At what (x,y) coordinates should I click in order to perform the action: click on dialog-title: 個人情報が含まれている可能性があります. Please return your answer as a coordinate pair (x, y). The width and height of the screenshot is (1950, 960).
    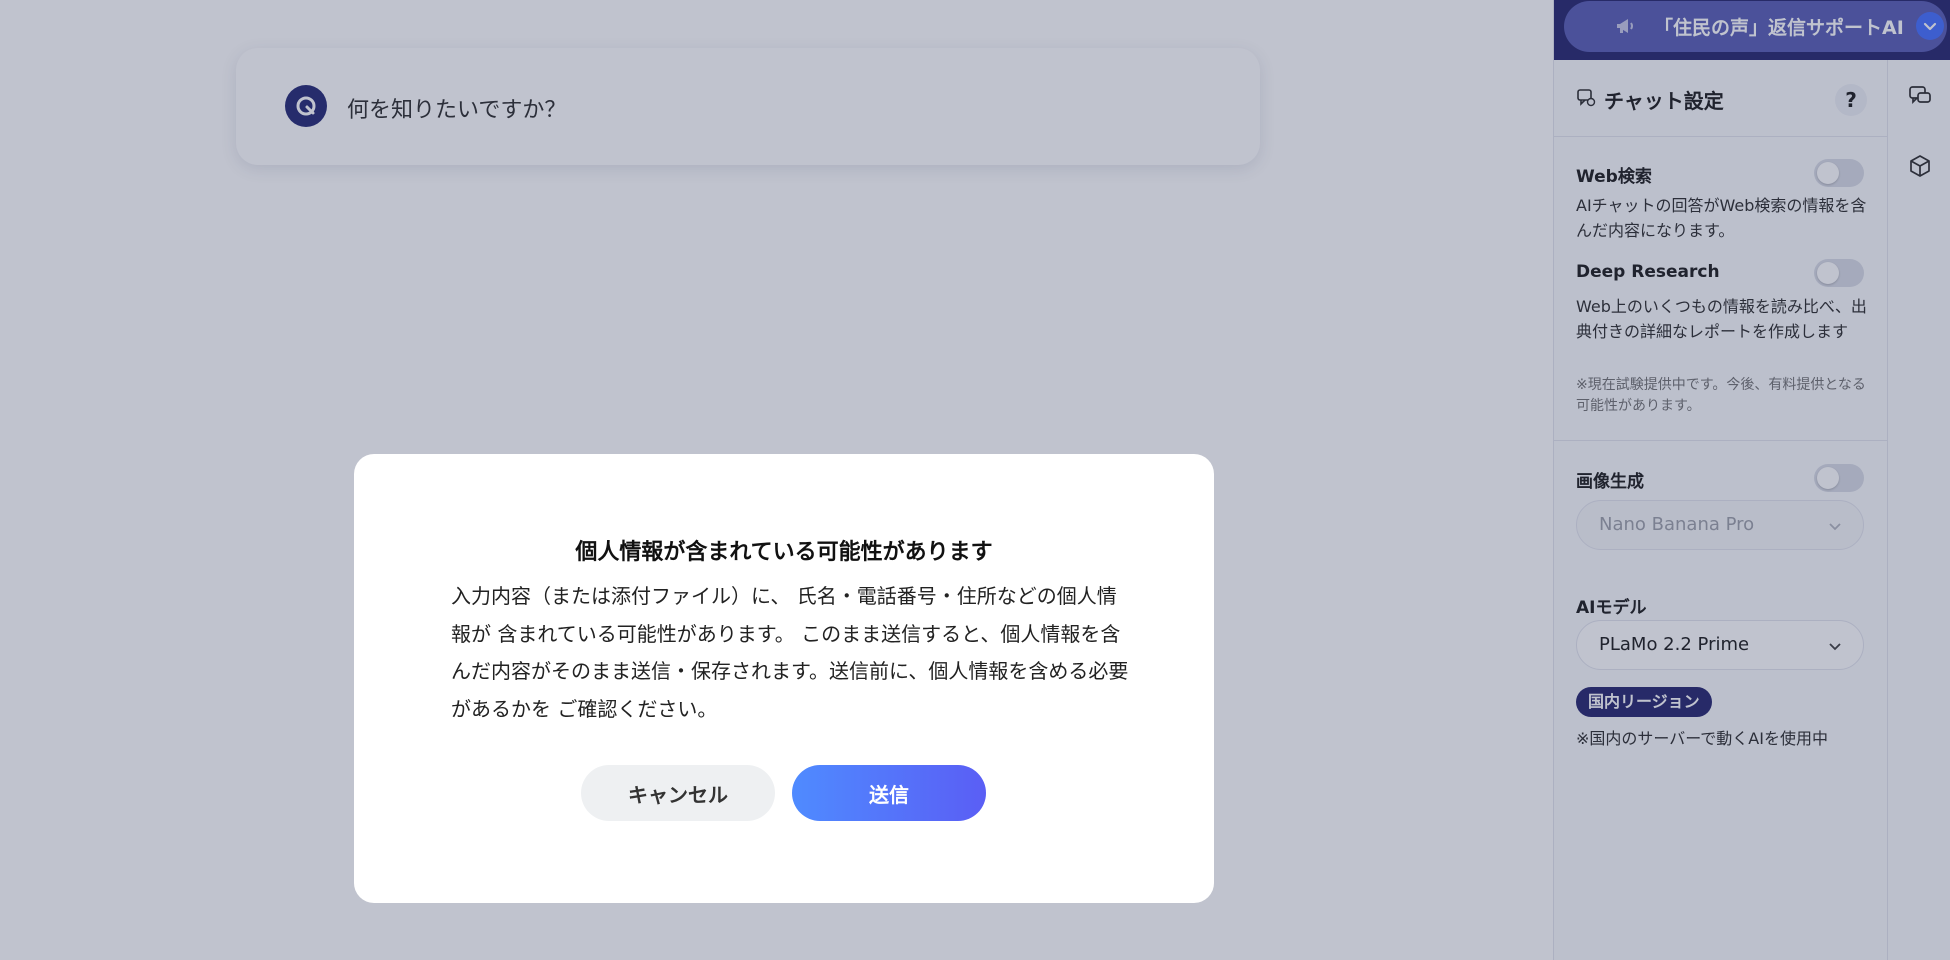
    Looking at the image, I should click on (784, 552).